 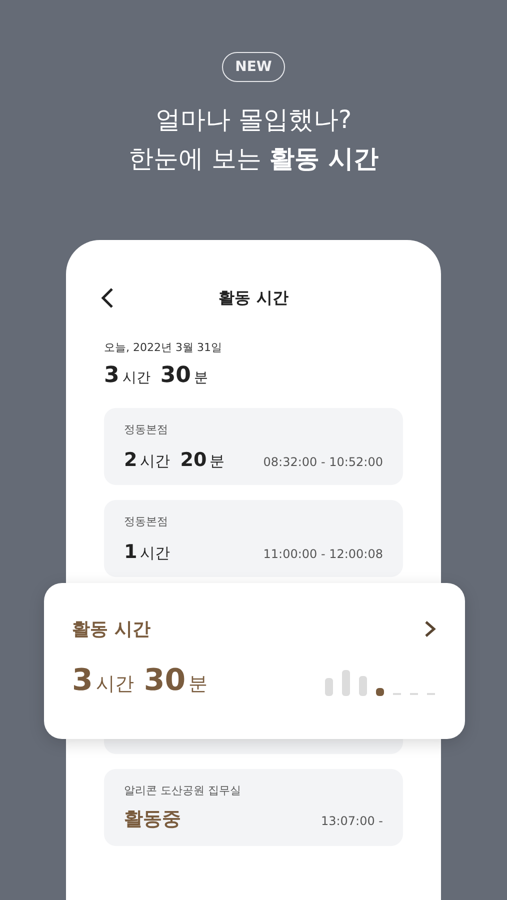 I want to click on date-text: 오늘, 2022년 3월 31일, so click(x=163, y=347).